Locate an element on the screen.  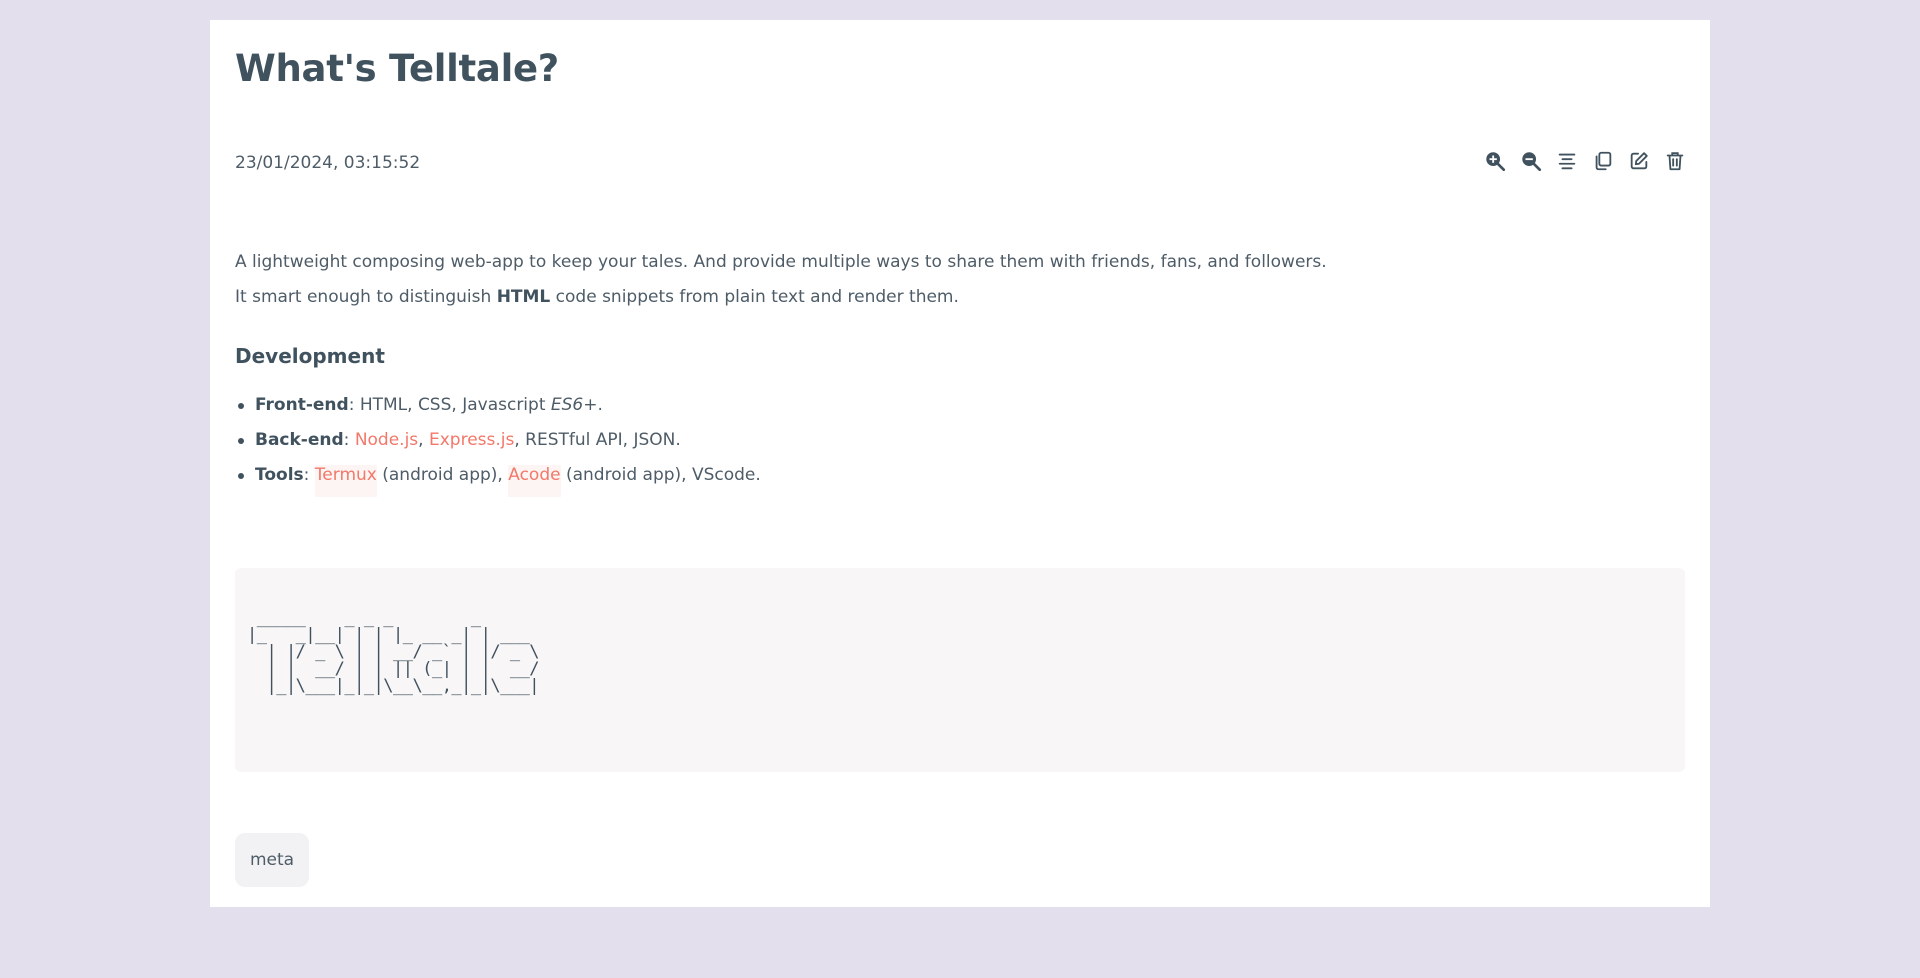
termux-link: Termux is located at coordinates (345, 481).